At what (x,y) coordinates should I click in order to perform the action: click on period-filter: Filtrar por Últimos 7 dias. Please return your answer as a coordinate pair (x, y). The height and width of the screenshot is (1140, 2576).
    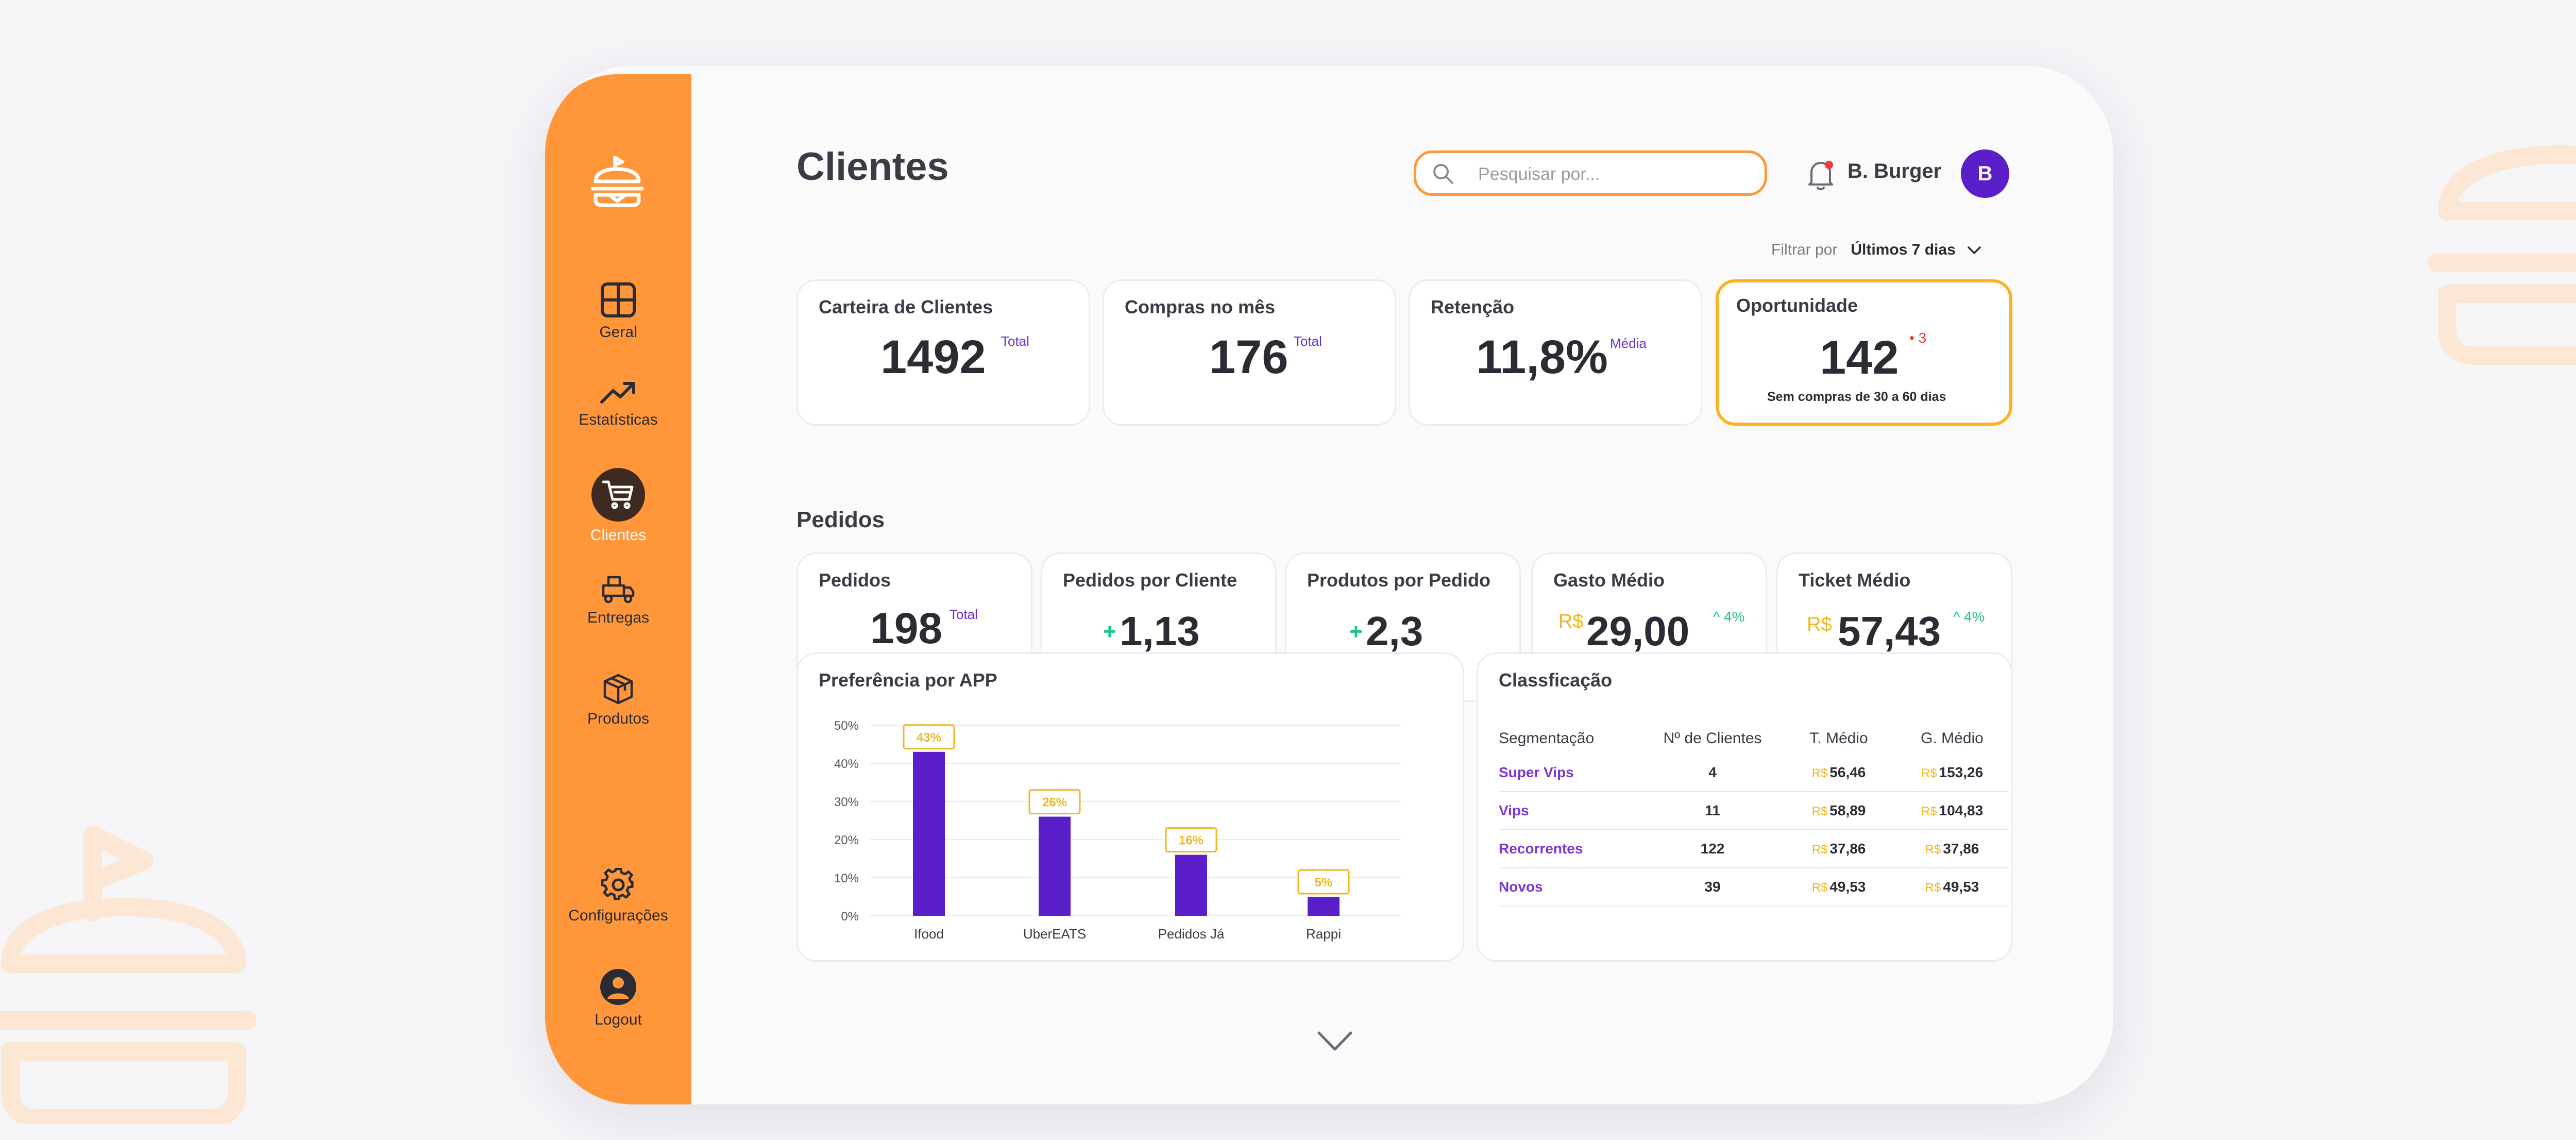
    Looking at the image, I should click on (1876, 250).